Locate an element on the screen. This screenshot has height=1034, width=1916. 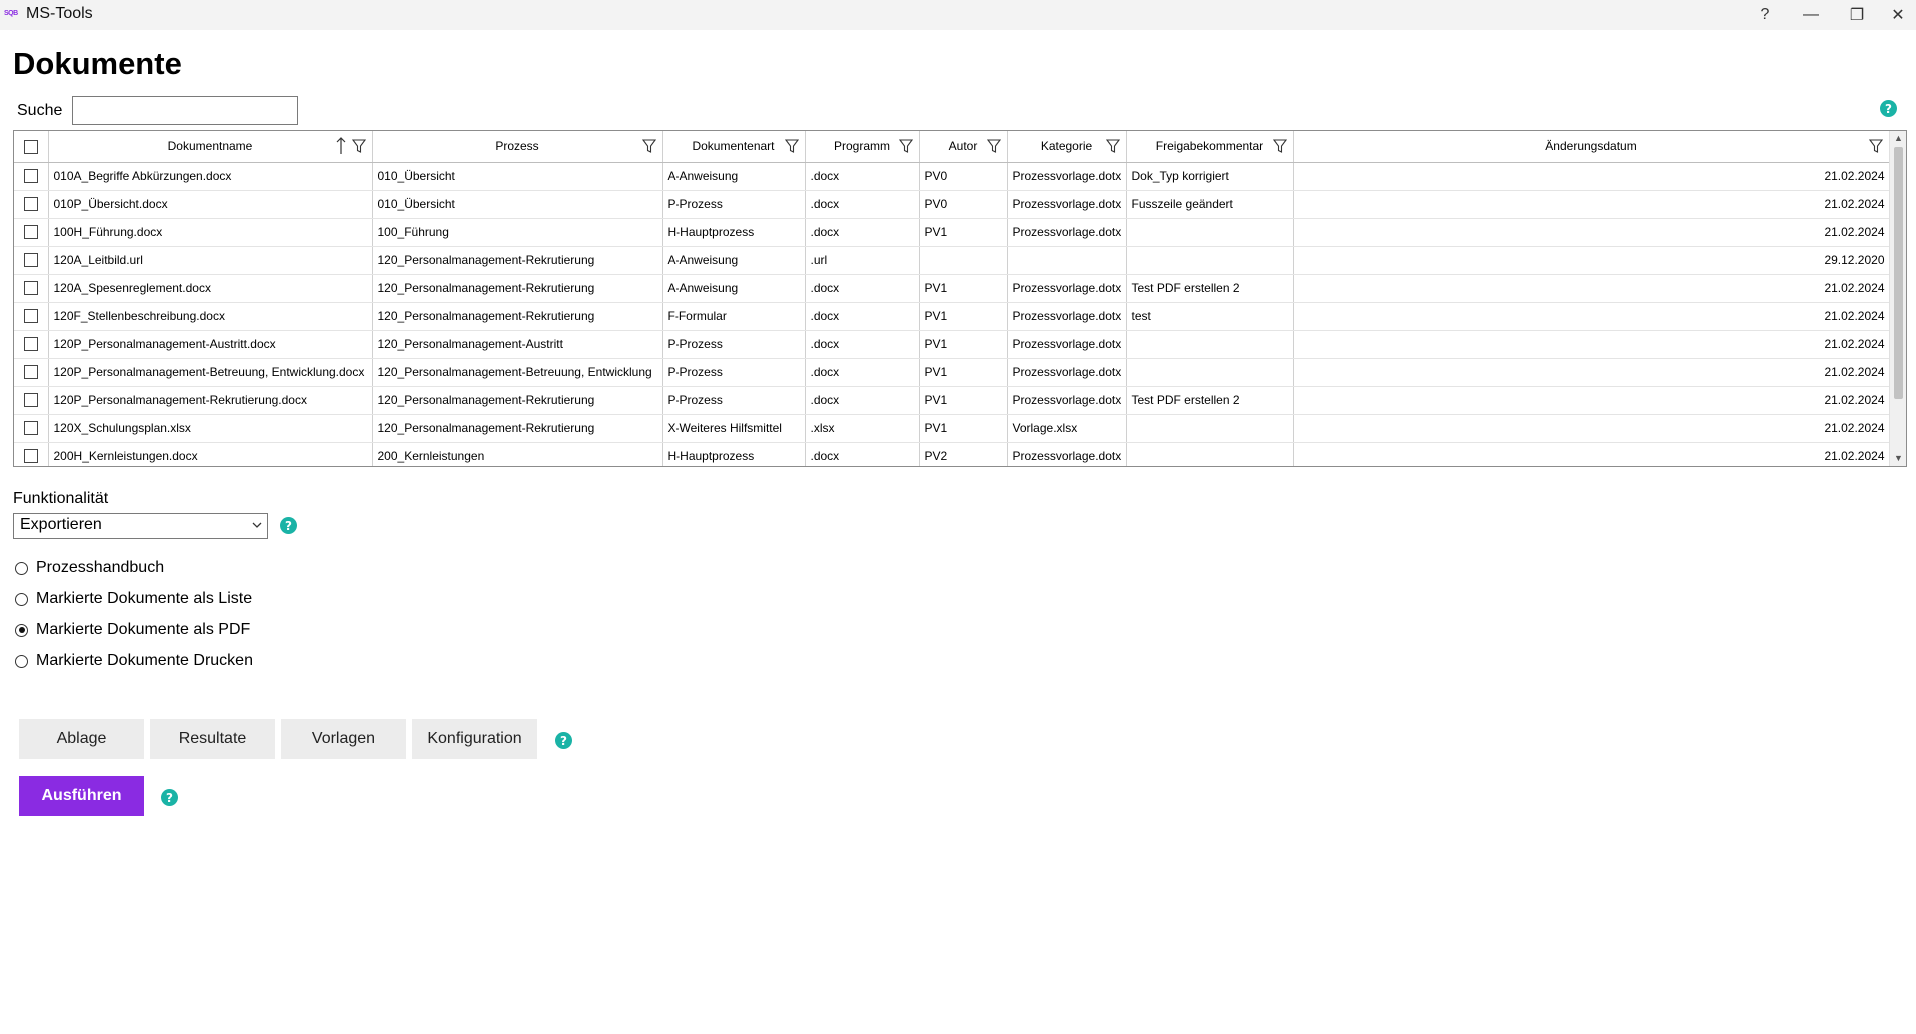
window-close-button: ✕ is located at coordinates (1898, 15).